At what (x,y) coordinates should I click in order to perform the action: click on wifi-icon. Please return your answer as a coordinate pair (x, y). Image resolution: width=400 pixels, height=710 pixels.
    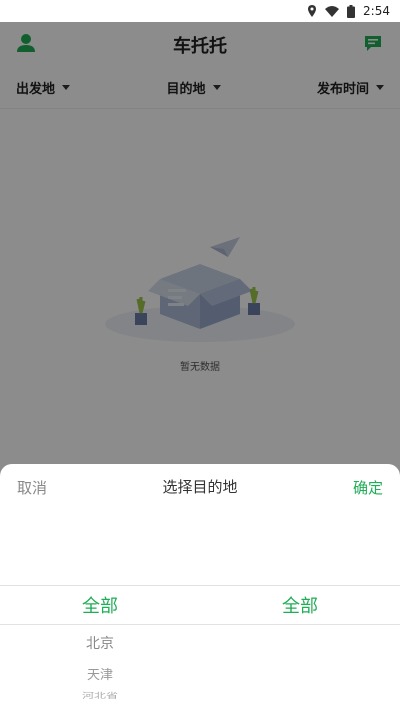
    Looking at the image, I should click on (332, 11).